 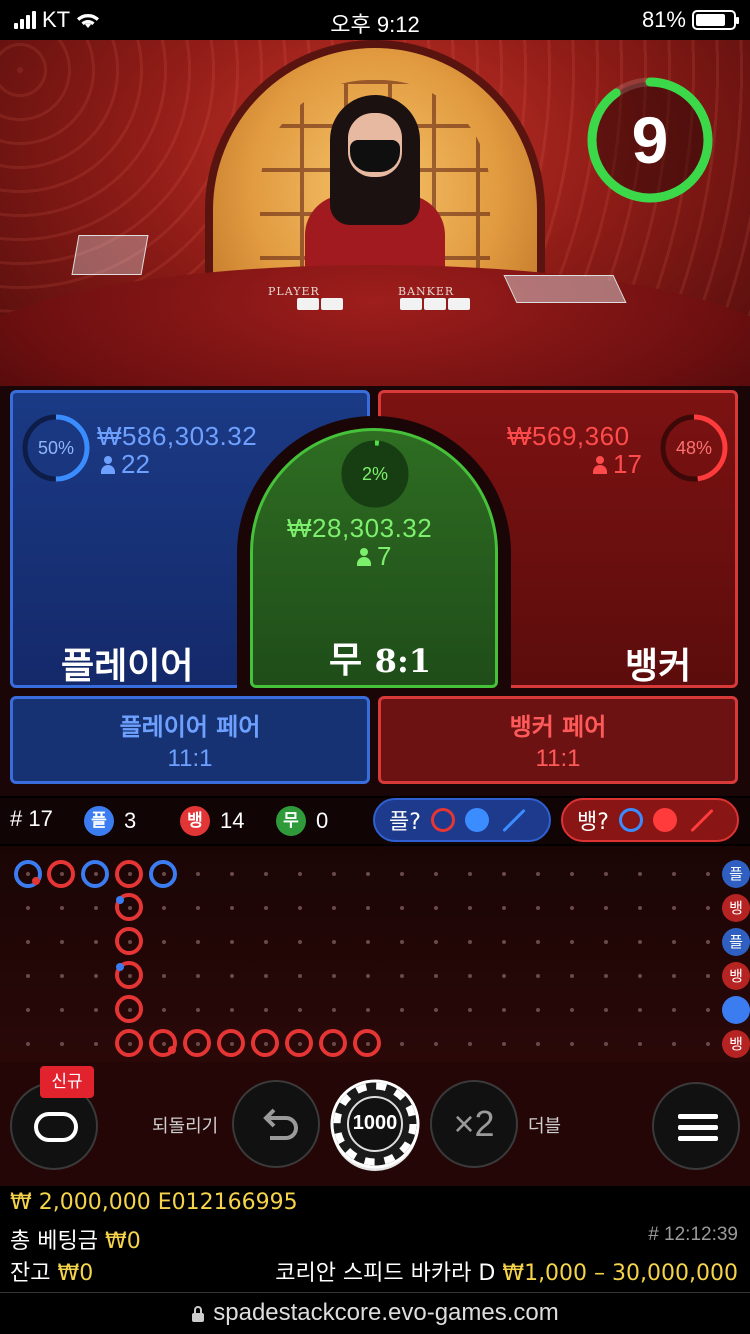 What do you see at coordinates (693, 1234) in the screenshot?
I see `round-id: # 12:12:39` at bounding box center [693, 1234].